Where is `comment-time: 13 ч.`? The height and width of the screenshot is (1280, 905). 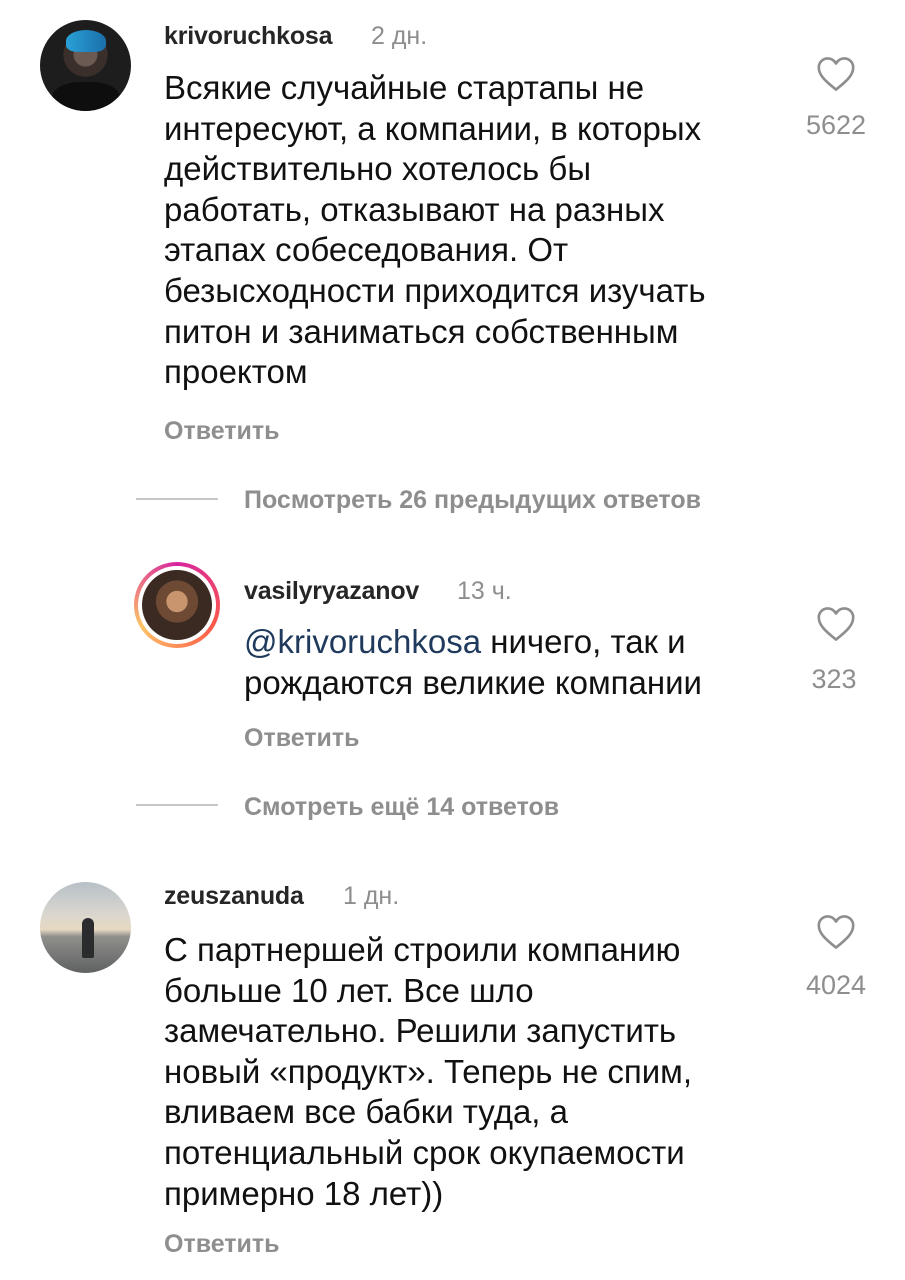 comment-time: 13 ч. is located at coordinates (484, 591).